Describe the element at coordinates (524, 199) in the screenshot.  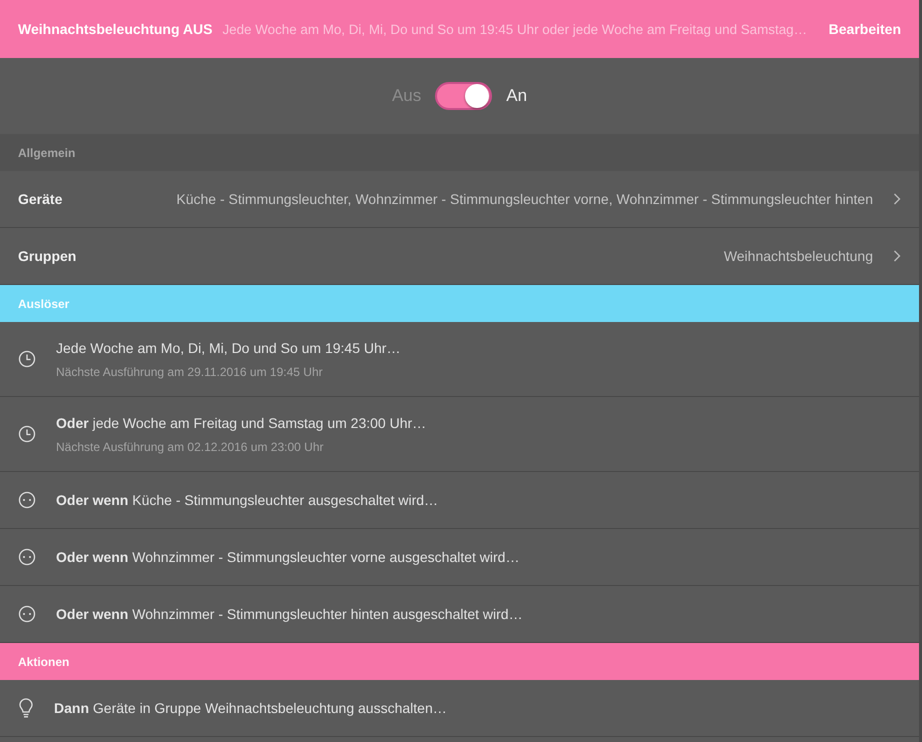
I see `setting-value: Küche - Stimmungsleuchter, Wohnzimmer - Stimmungsleuchter vorne, Wohnzimmer - Stimmungsleuchter hinten` at that location.